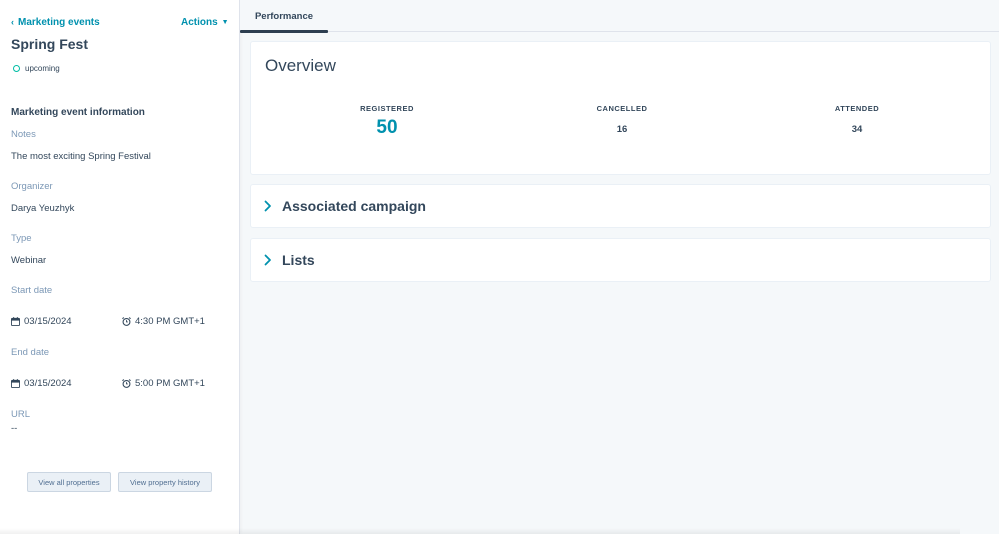  I want to click on chevron-left-icon: ‹, so click(12, 22).